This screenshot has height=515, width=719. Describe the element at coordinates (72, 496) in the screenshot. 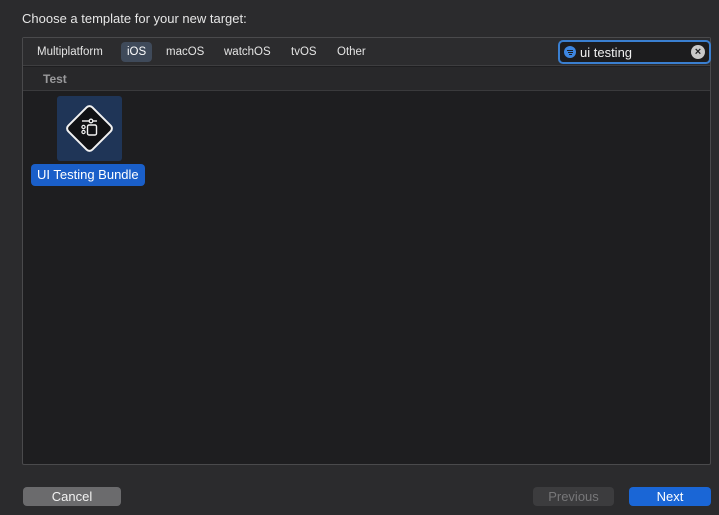

I see `cancel-button: Cancel` at that location.